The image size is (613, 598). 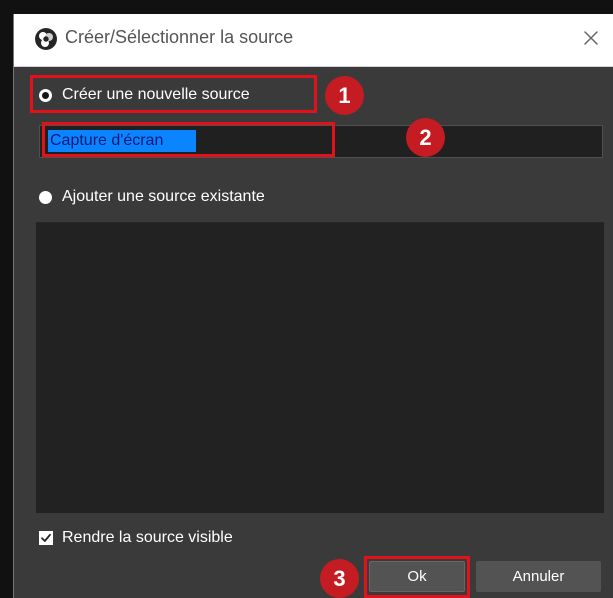 What do you see at coordinates (45, 95) in the screenshot?
I see `selected-radio-icon` at bounding box center [45, 95].